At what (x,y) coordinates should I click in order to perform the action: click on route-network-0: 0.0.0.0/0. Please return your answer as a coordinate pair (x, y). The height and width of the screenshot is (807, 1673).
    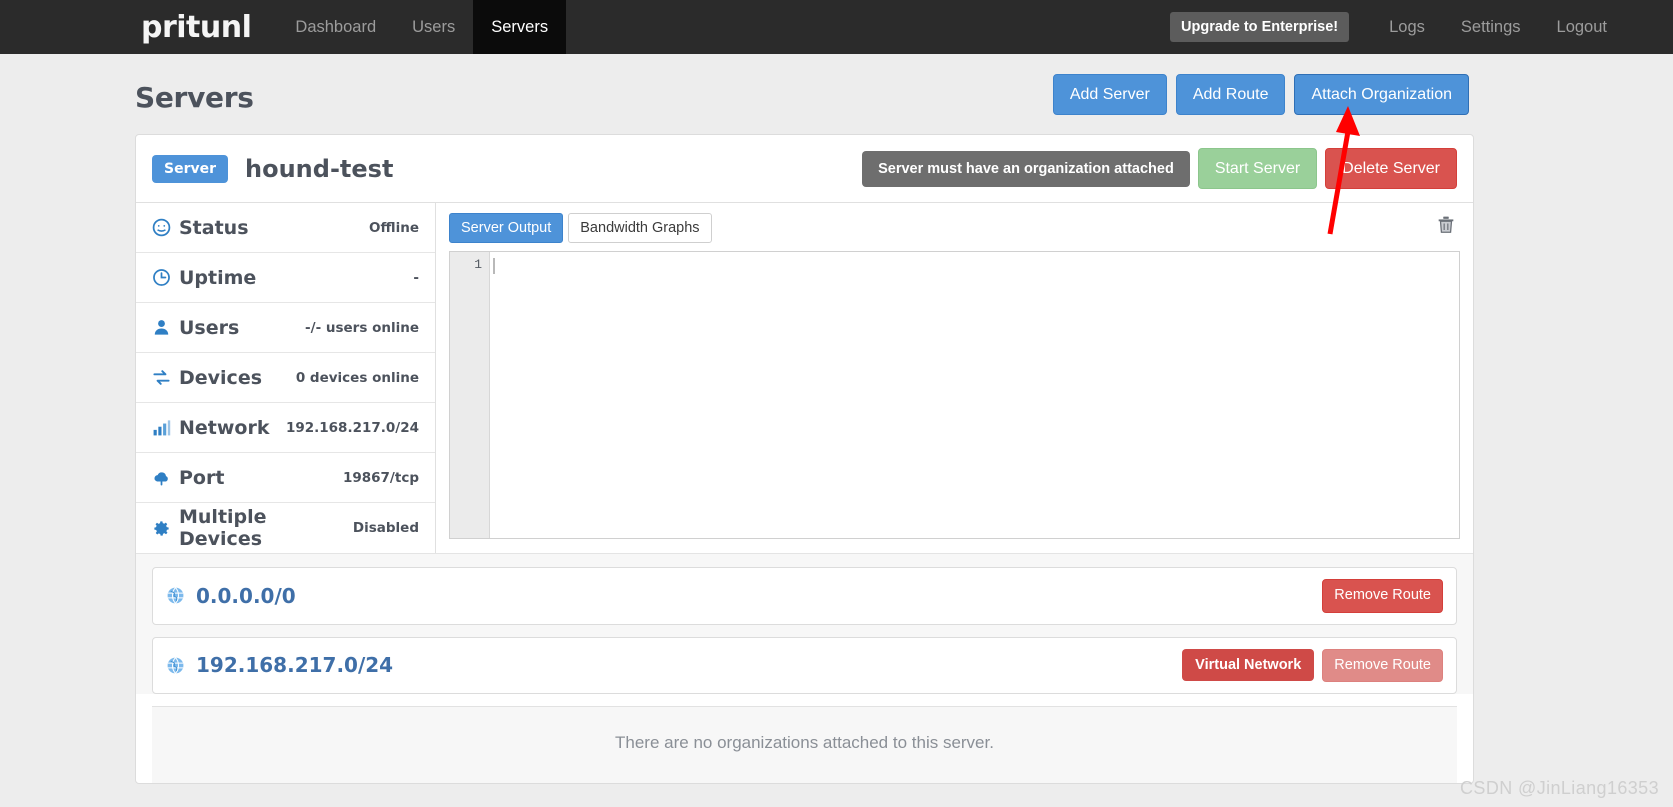
    Looking at the image, I should click on (231, 596).